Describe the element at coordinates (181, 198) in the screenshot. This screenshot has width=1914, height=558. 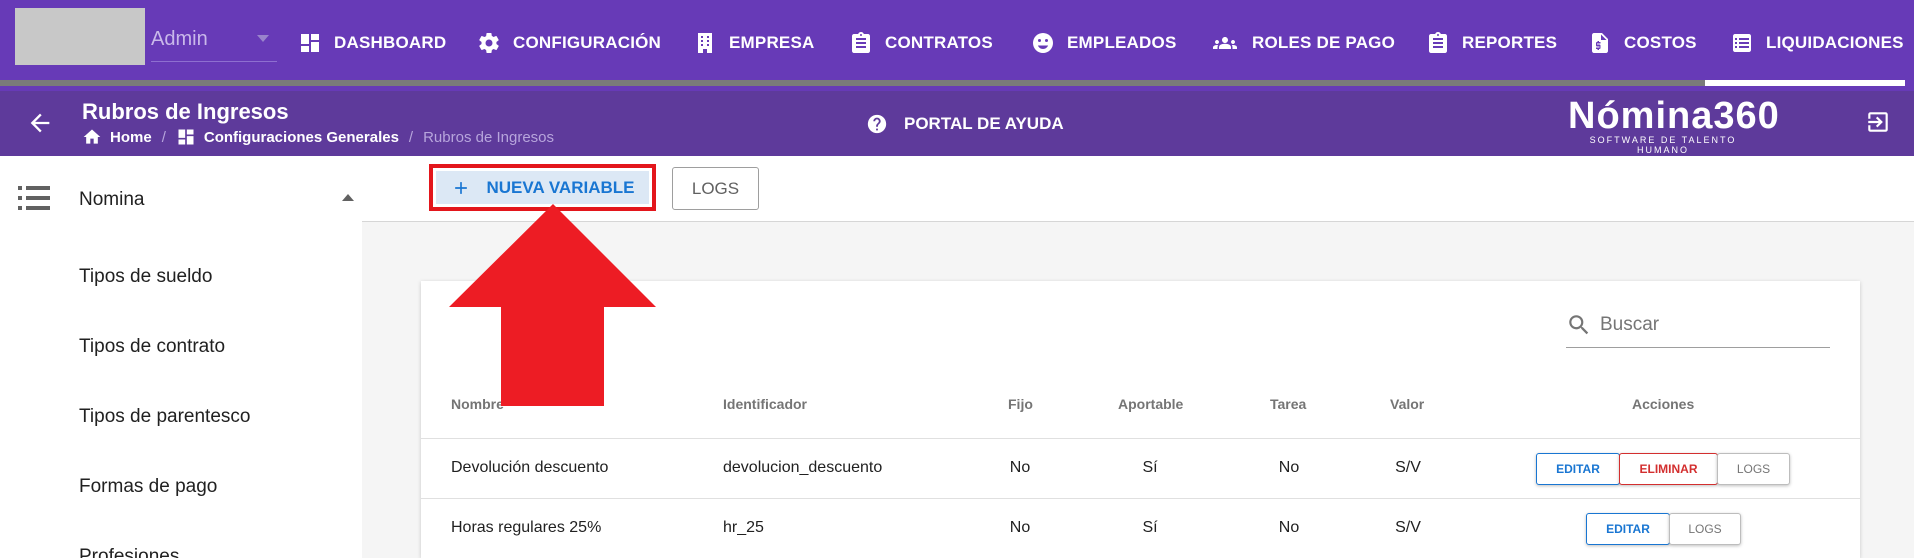
I see `sidebar-section-nomina: Nomina` at that location.